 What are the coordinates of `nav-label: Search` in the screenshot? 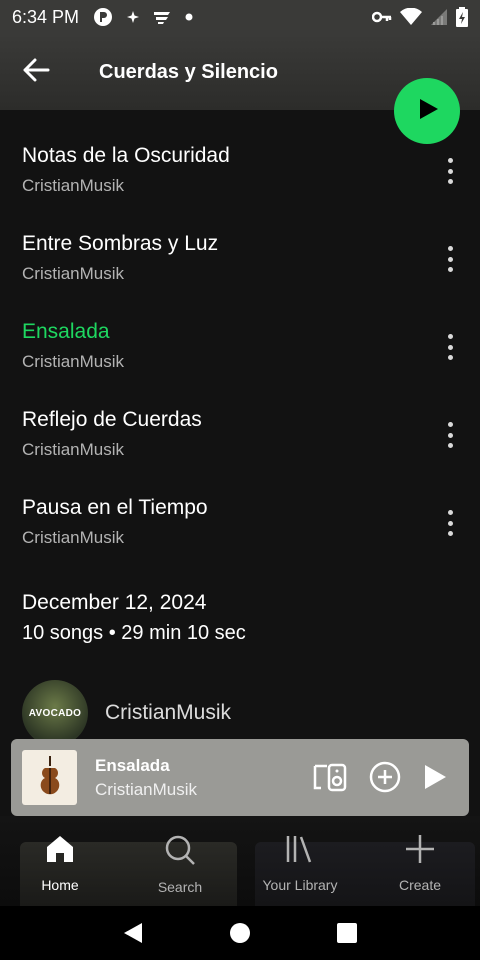 It's located at (180, 887).